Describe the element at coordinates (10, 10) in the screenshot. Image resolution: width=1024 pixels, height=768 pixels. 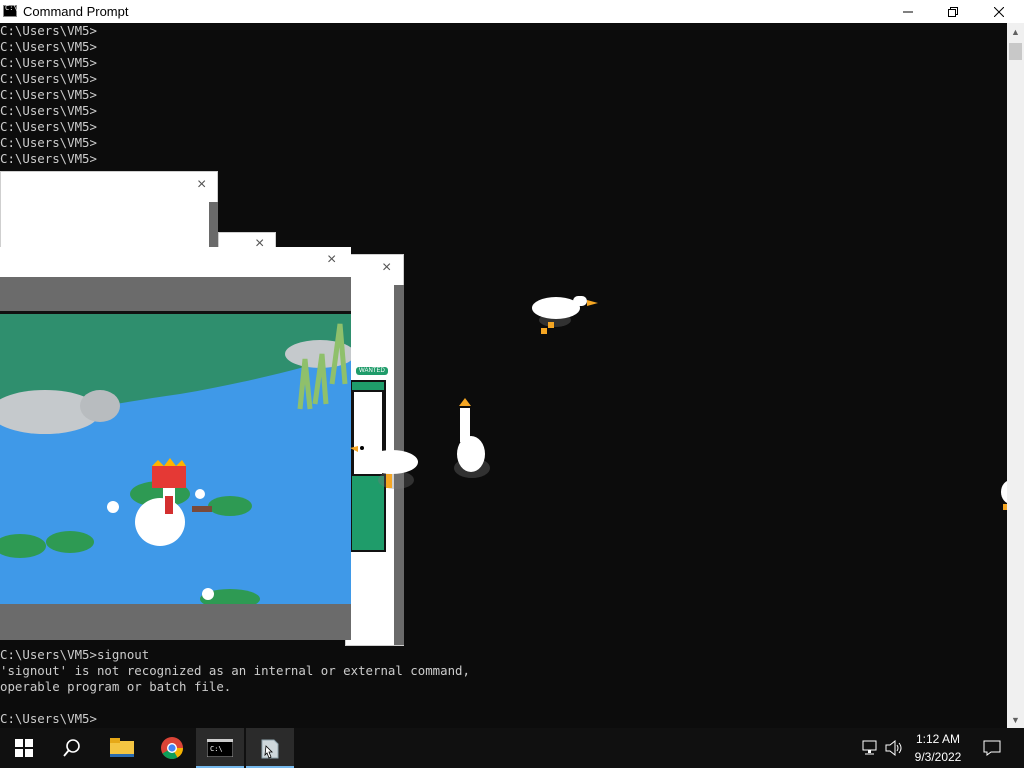
I see `cmd-app-icon` at that location.